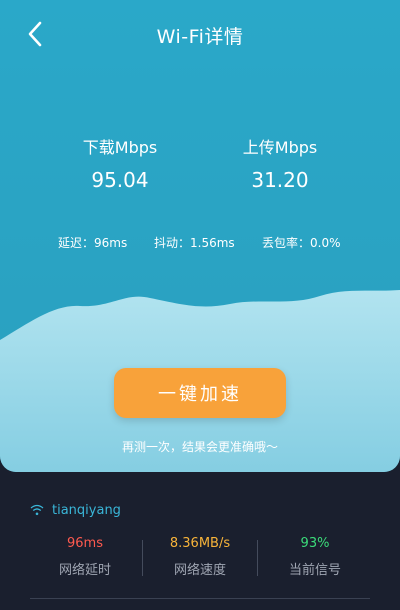 Image resolution: width=400 pixels, height=610 pixels. What do you see at coordinates (200, 543) in the screenshot?
I see `metric-speed-value: 8.36MB/s` at bounding box center [200, 543].